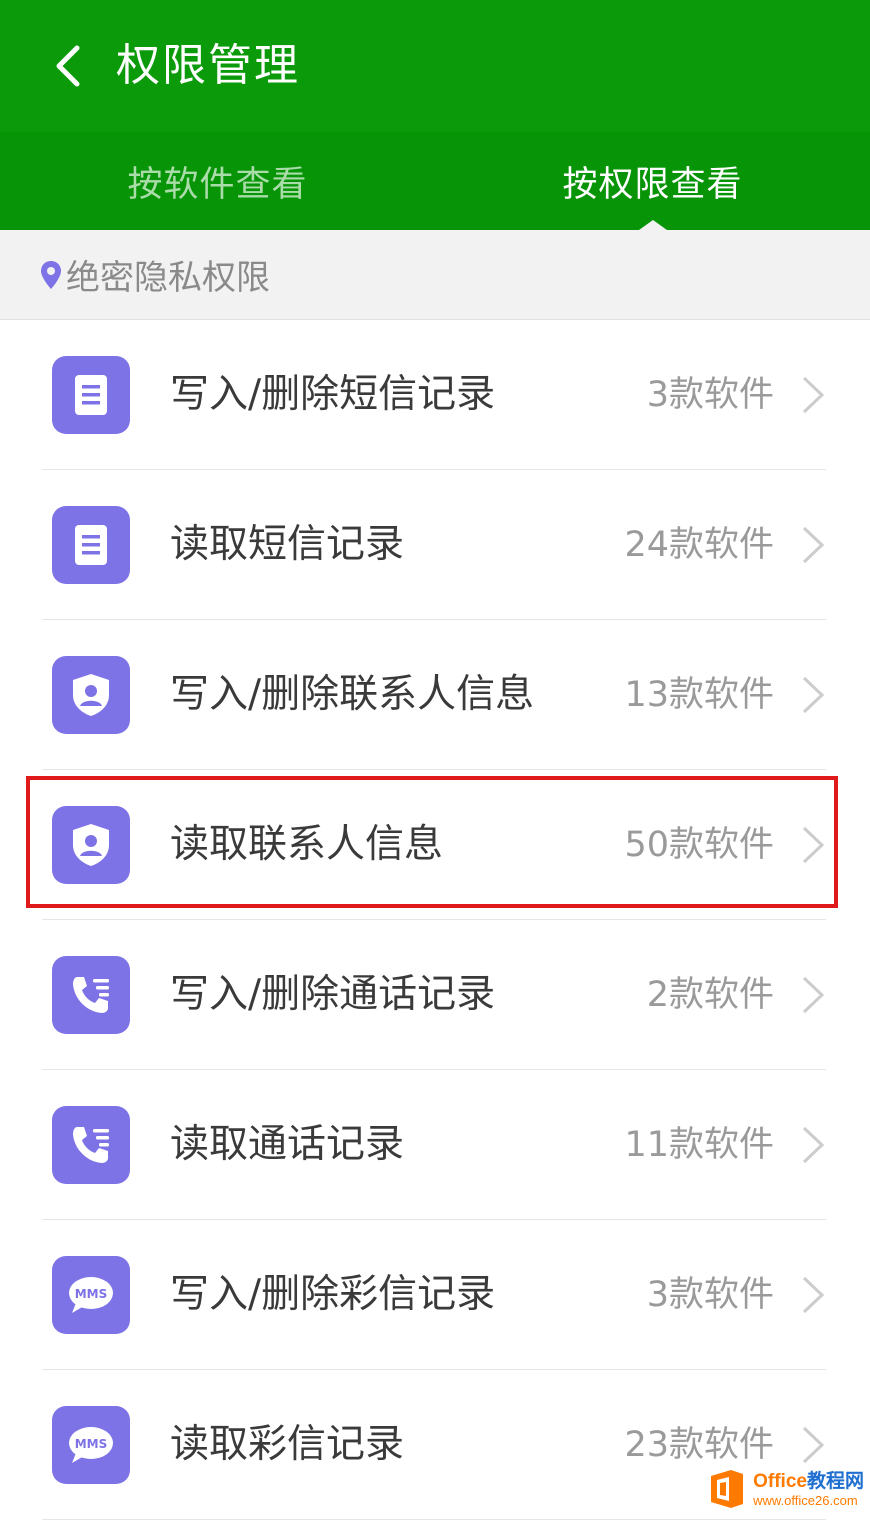 The width and height of the screenshot is (870, 1522). I want to click on tab-by-app: 按软件查看, so click(217, 181).